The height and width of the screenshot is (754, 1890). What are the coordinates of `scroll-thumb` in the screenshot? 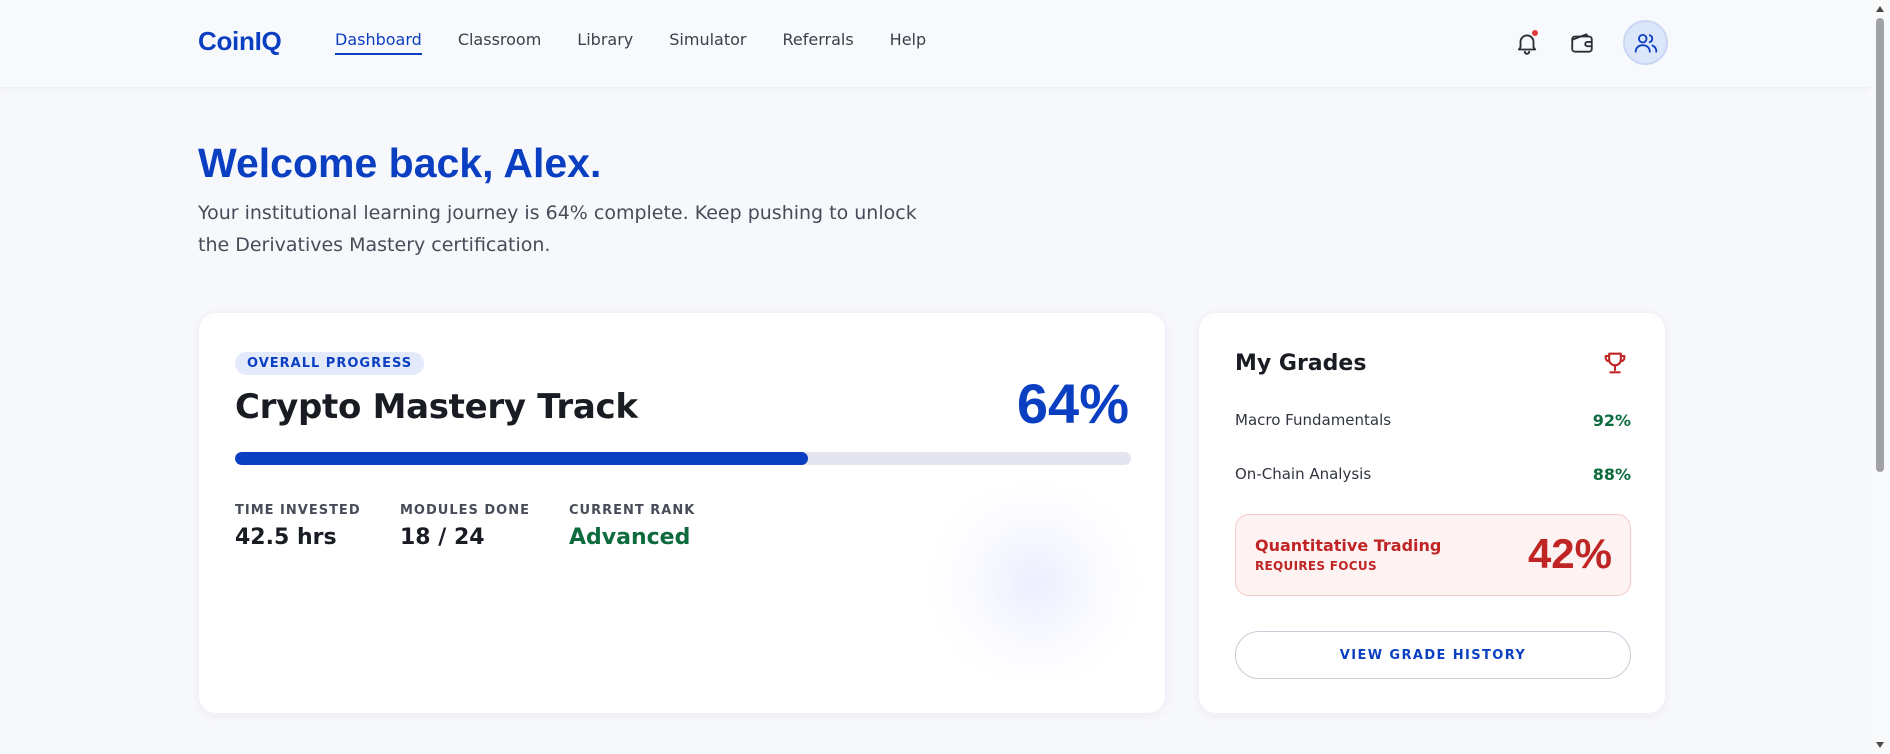 It's located at (1880, 245).